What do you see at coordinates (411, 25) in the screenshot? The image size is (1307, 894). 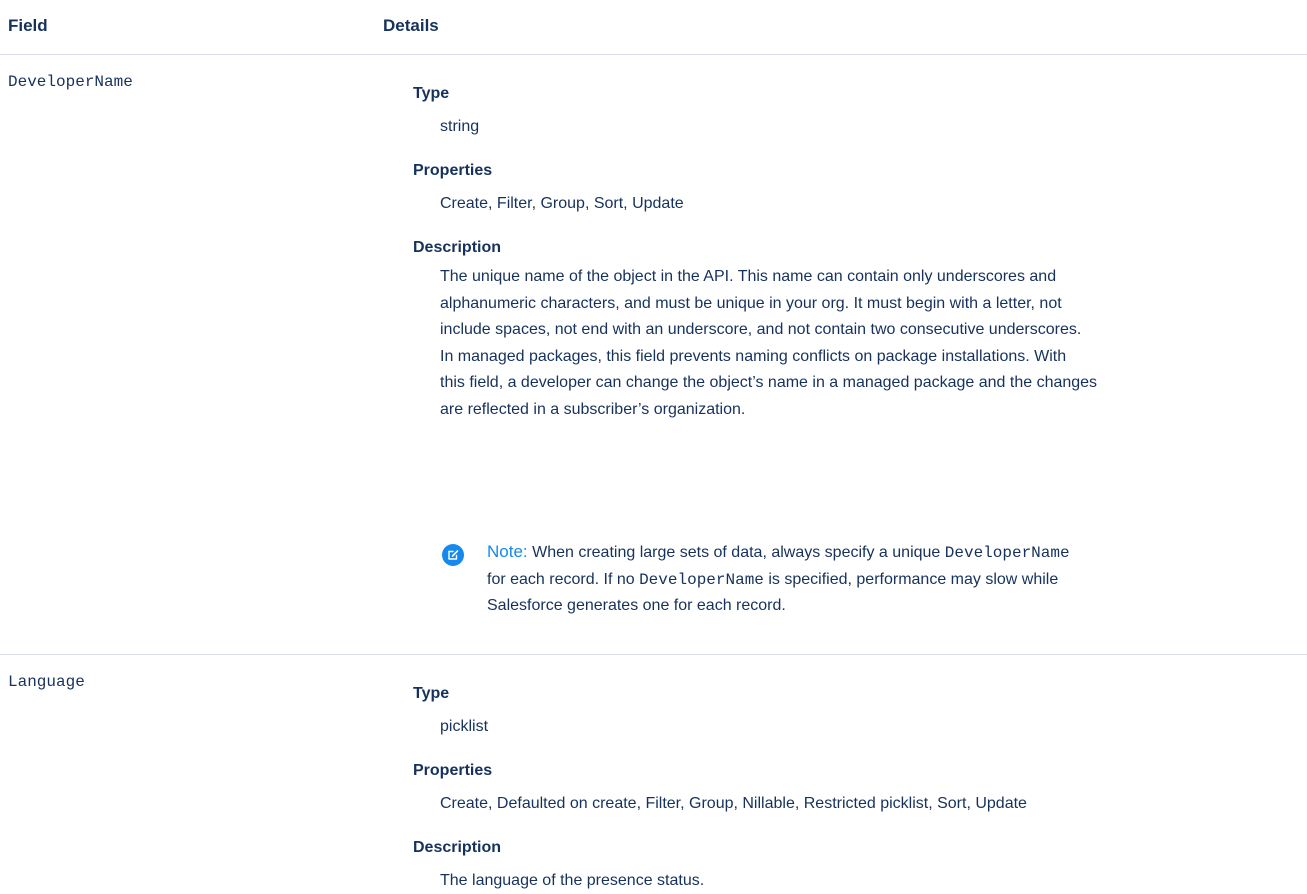 I see `column-header-details: Details` at bounding box center [411, 25].